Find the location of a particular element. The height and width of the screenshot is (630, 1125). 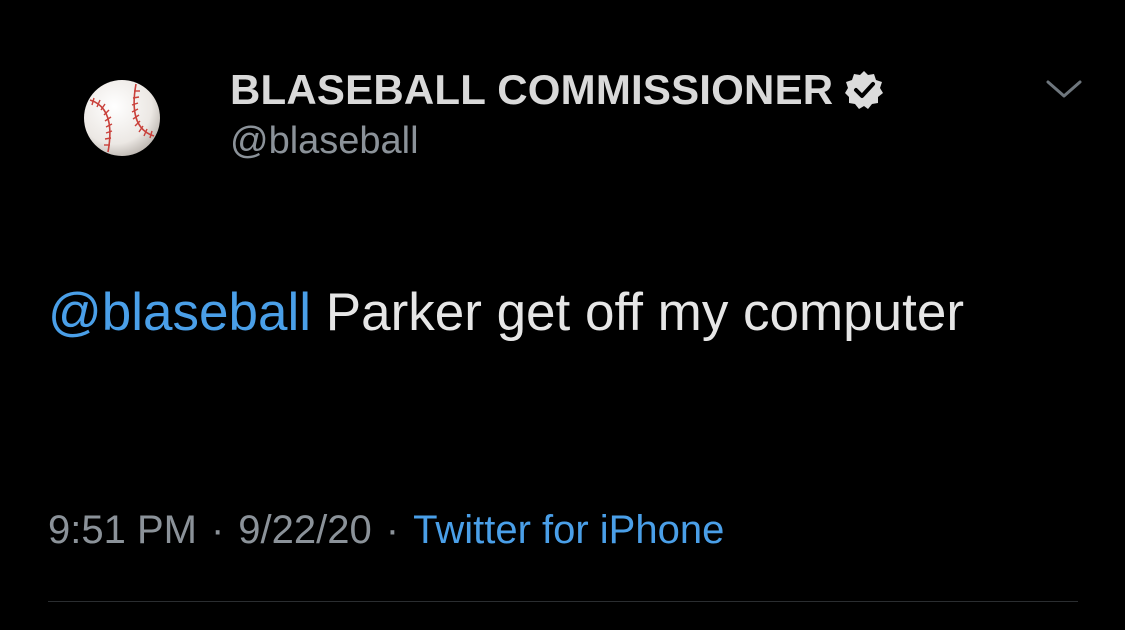

chevron-down-icon is located at coordinates (1064, 90).